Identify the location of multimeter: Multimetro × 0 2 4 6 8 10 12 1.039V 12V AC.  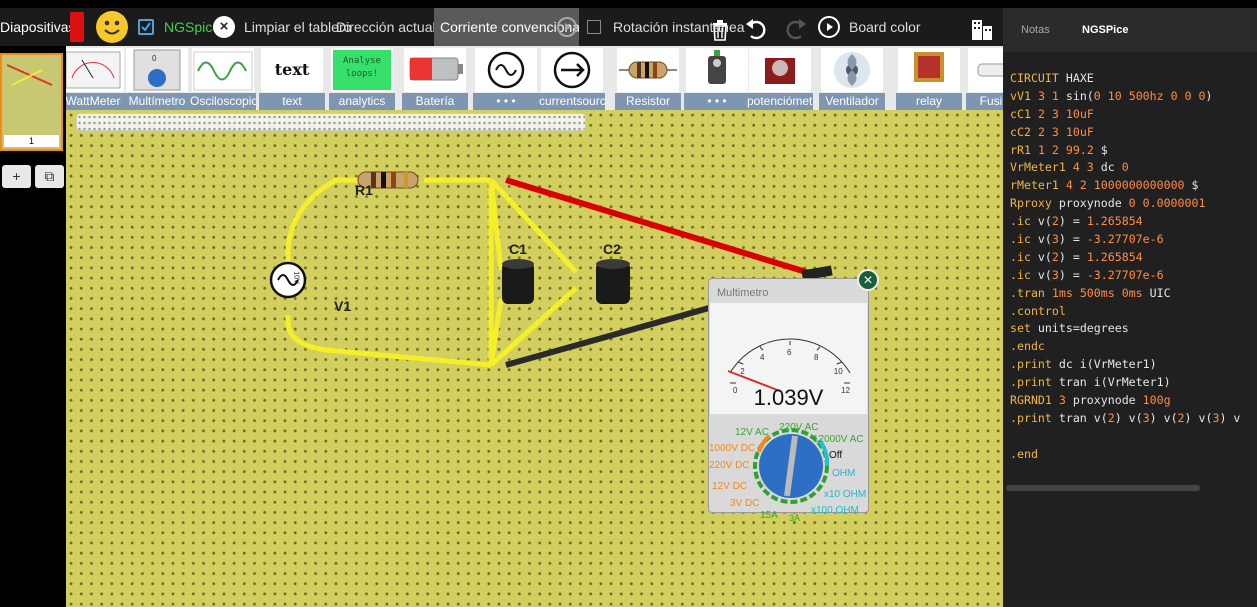
(793, 396).